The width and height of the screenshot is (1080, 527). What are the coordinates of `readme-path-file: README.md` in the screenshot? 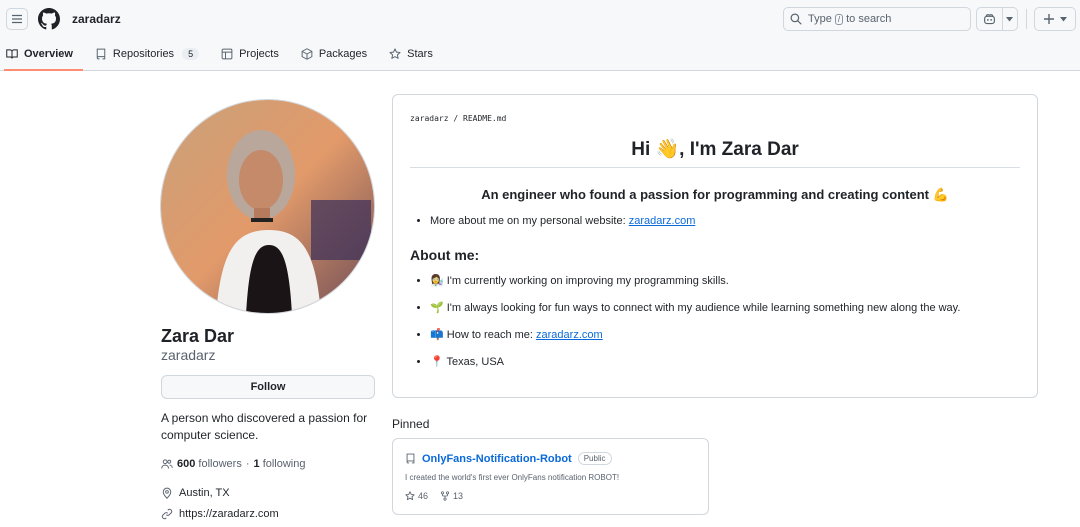 It's located at (484, 118).